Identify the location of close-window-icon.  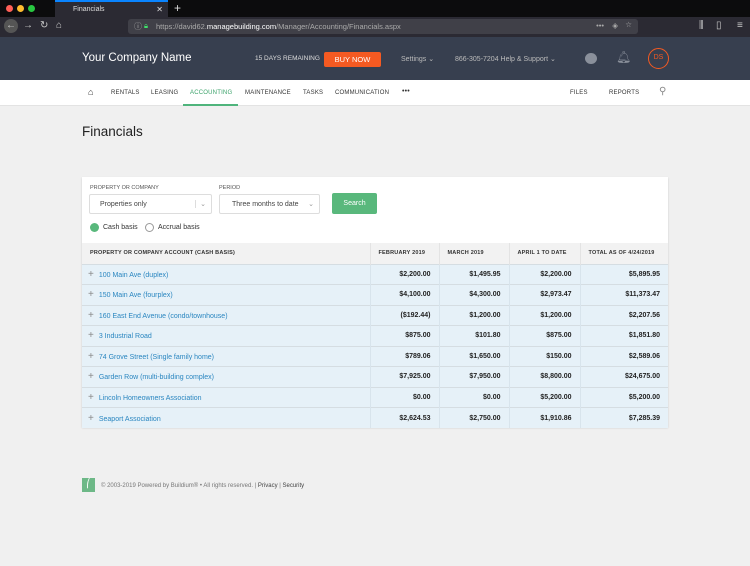
(9, 8).